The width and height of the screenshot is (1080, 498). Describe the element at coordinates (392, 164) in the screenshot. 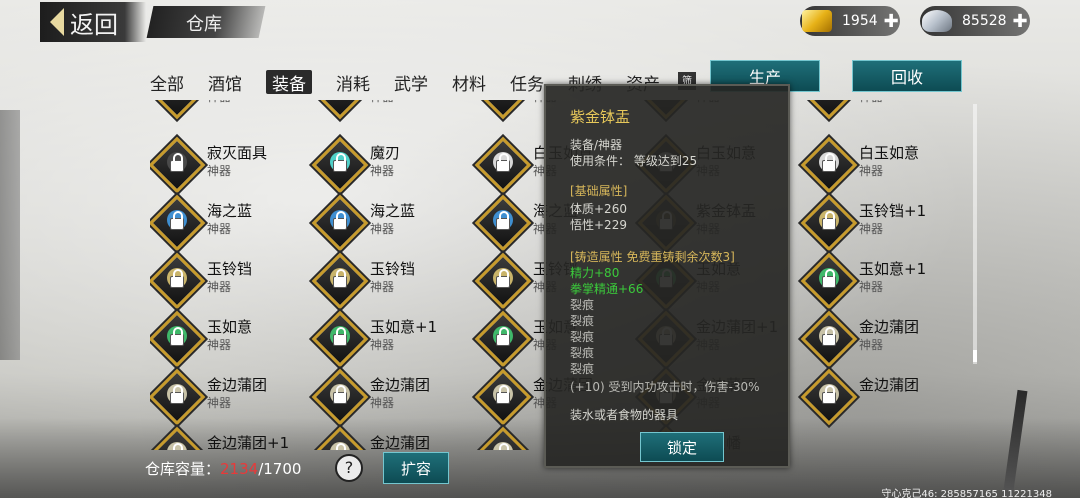

I see `item-slot: 魔刃 神器` at that location.